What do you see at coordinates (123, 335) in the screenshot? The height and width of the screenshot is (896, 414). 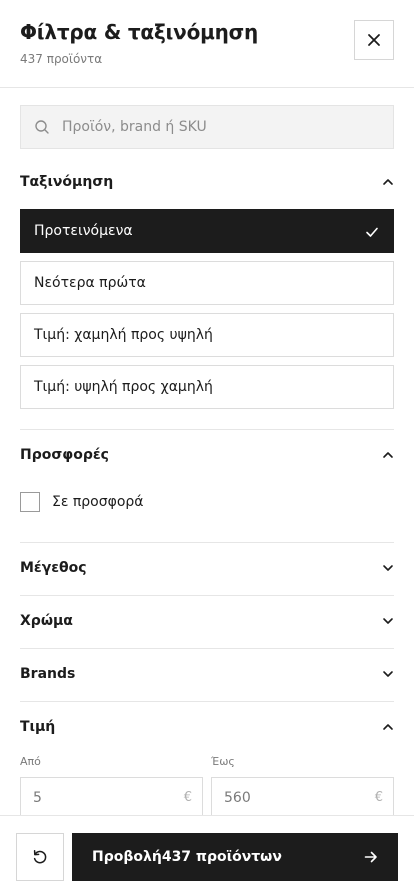 I see `sort-option-label: Τιμή: χαμηλή προς υψηλή` at bounding box center [123, 335].